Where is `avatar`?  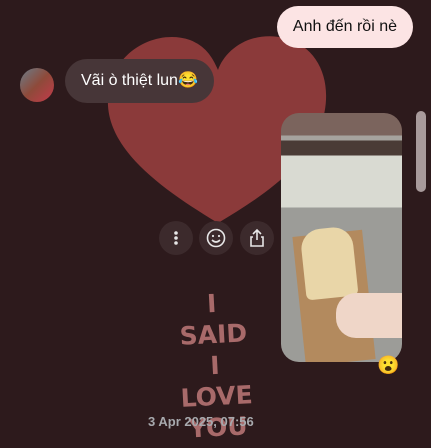 avatar is located at coordinates (37, 85).